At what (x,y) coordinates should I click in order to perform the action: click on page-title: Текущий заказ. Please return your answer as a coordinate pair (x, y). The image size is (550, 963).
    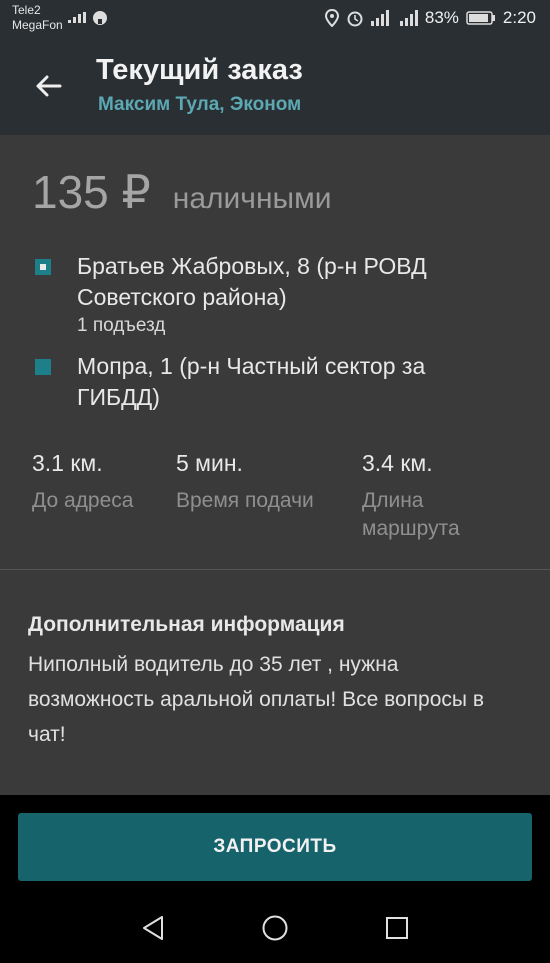
    Looking at the image, I should click on (199, 70).